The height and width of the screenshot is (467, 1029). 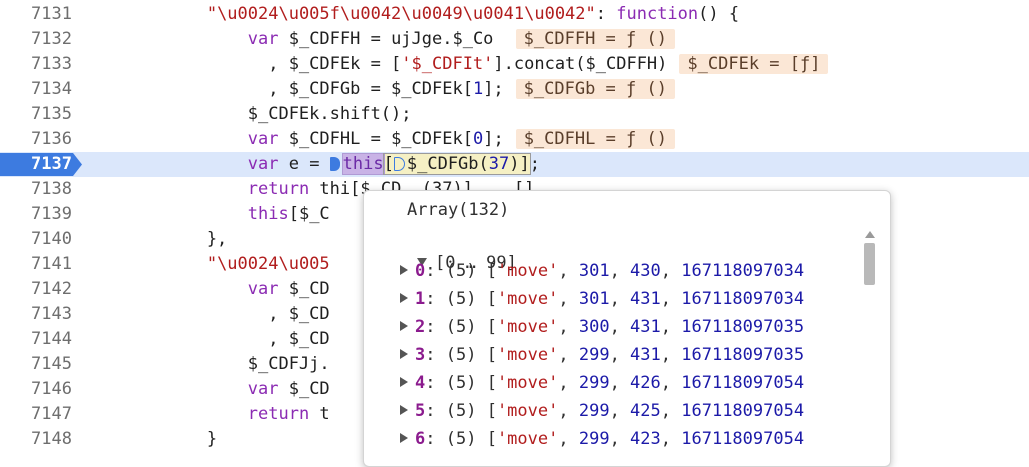 What do you see at coordinates (595, 39) in the screenshot?
I see `inline-variable-value: $_CDFFH = ƒ ()` at bounding box center [595, 39].